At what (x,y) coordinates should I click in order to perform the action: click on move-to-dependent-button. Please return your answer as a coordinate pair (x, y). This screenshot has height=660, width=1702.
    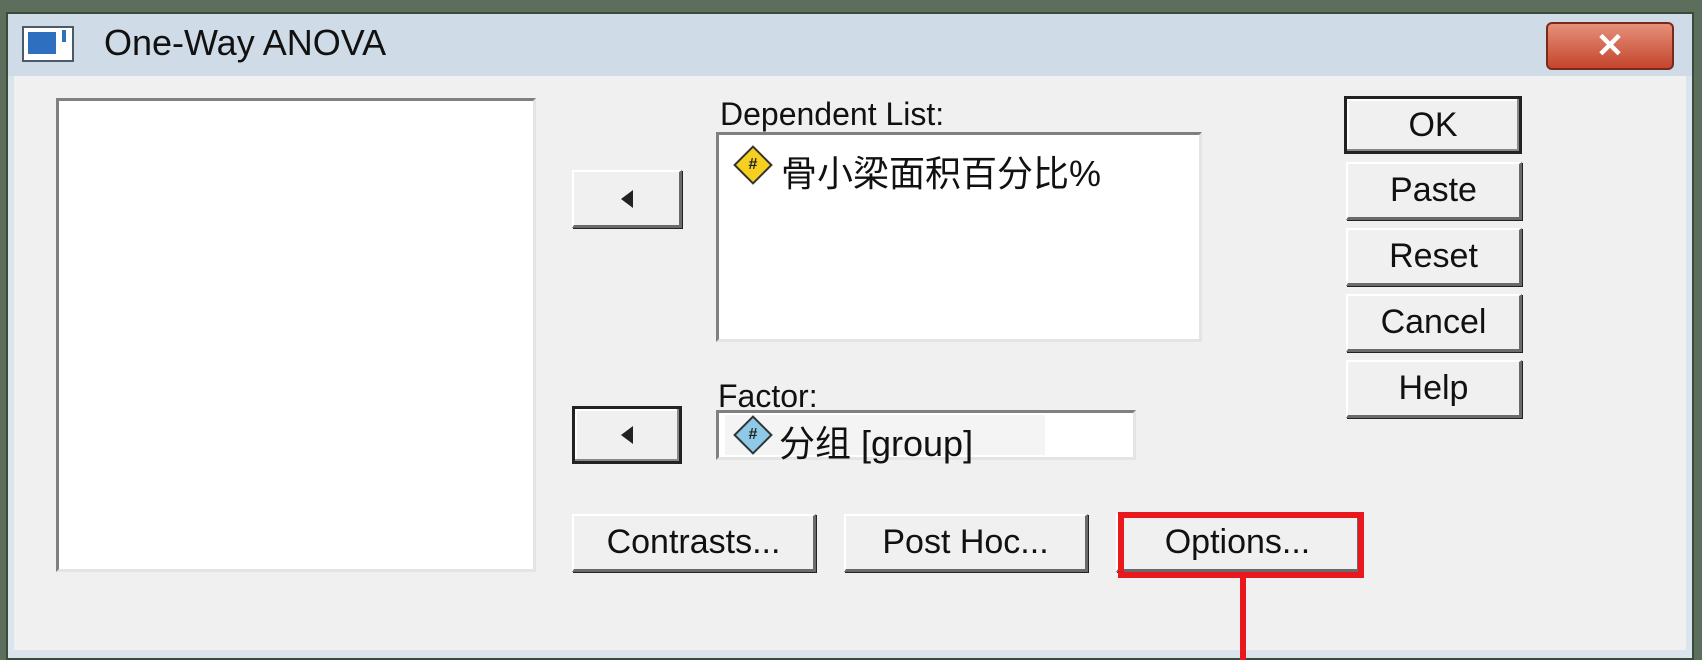
    Looking at the image, I should click on (627, 199).